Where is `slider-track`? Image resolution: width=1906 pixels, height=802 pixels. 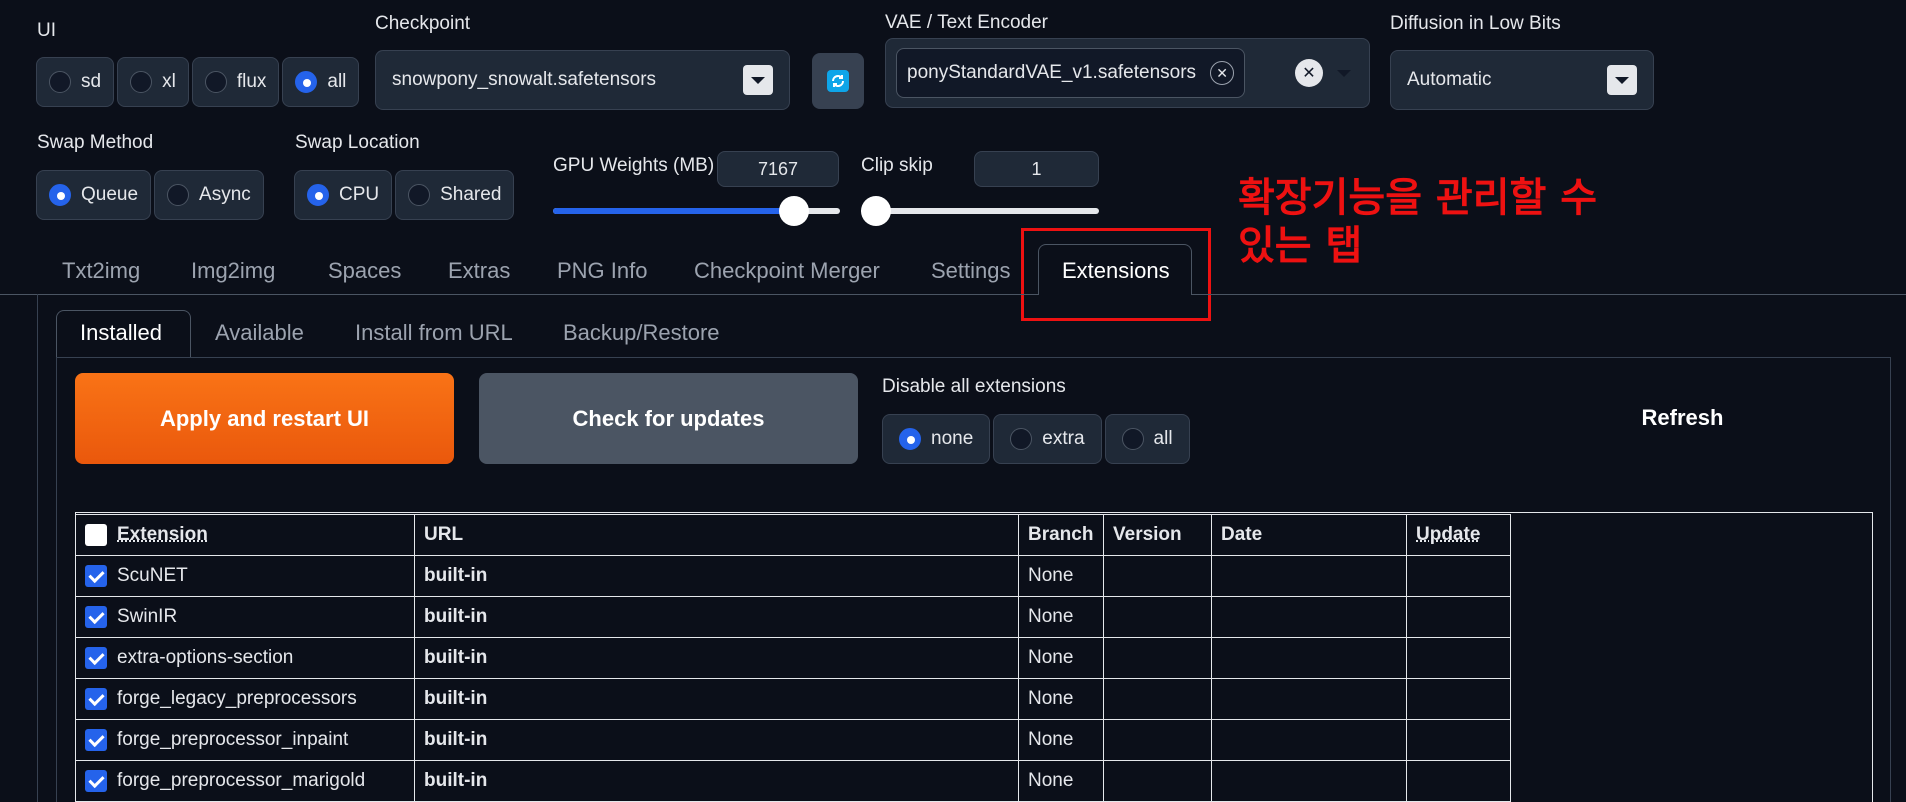
slider-track is located at coordinates (980, 211).